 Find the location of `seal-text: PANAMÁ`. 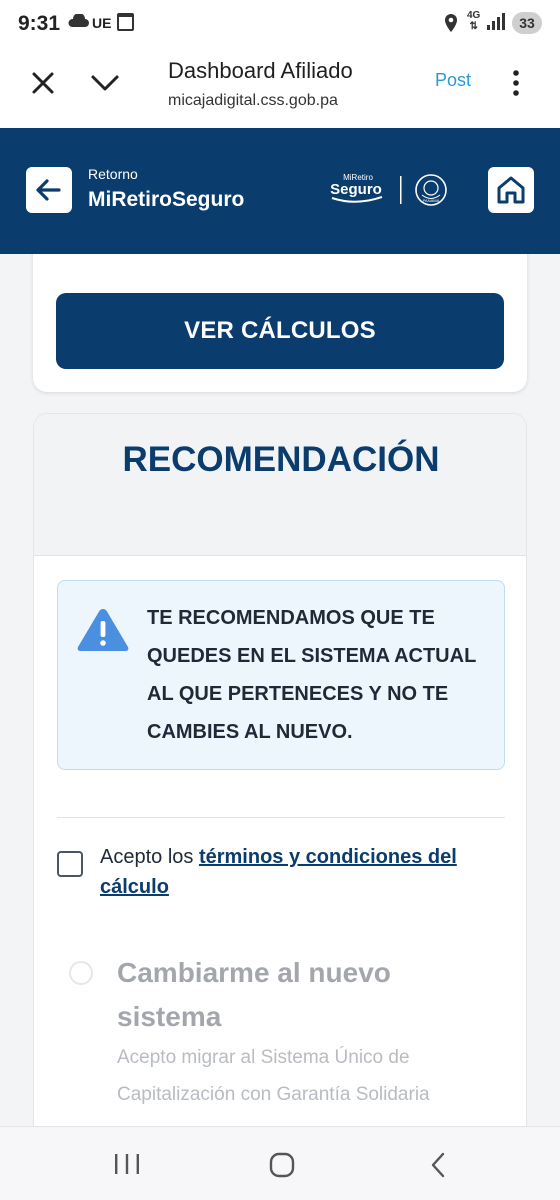

seal-text: PANAMÁ is located at coordinates (431, 200).